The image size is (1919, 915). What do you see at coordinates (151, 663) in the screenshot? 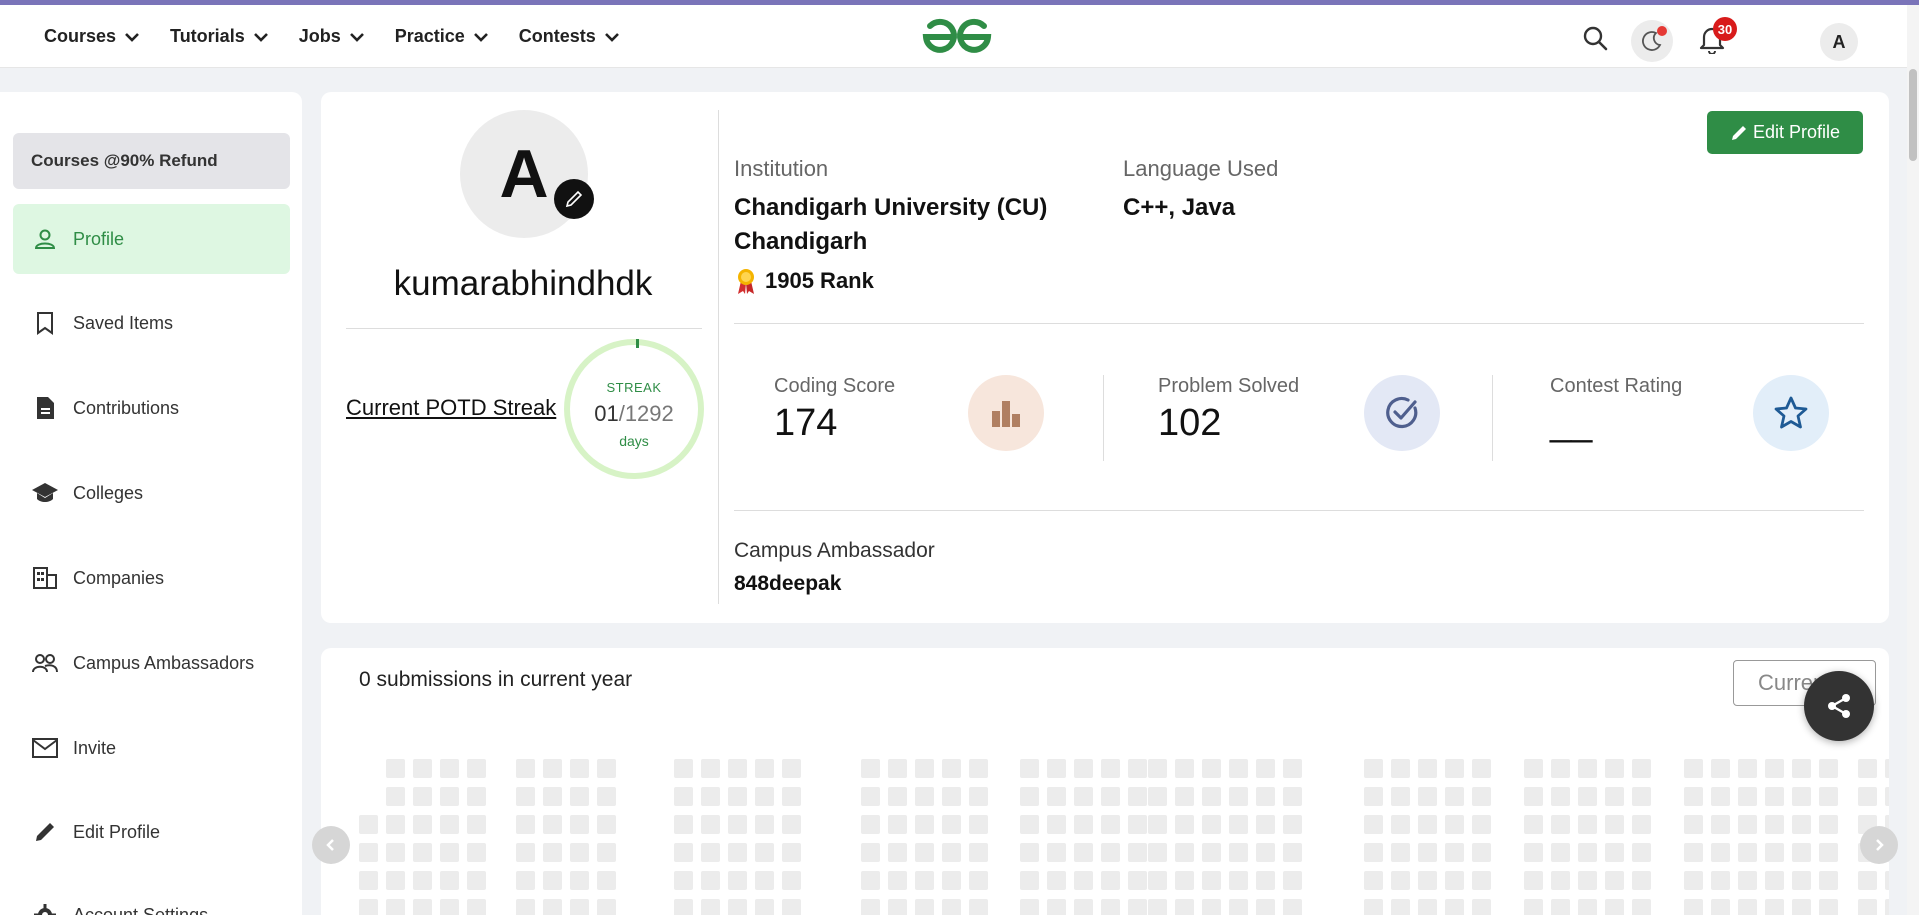
I see `sidebar-item-campus-ambassadors: Campus Ambassadors` at bounding box center [151, 663].